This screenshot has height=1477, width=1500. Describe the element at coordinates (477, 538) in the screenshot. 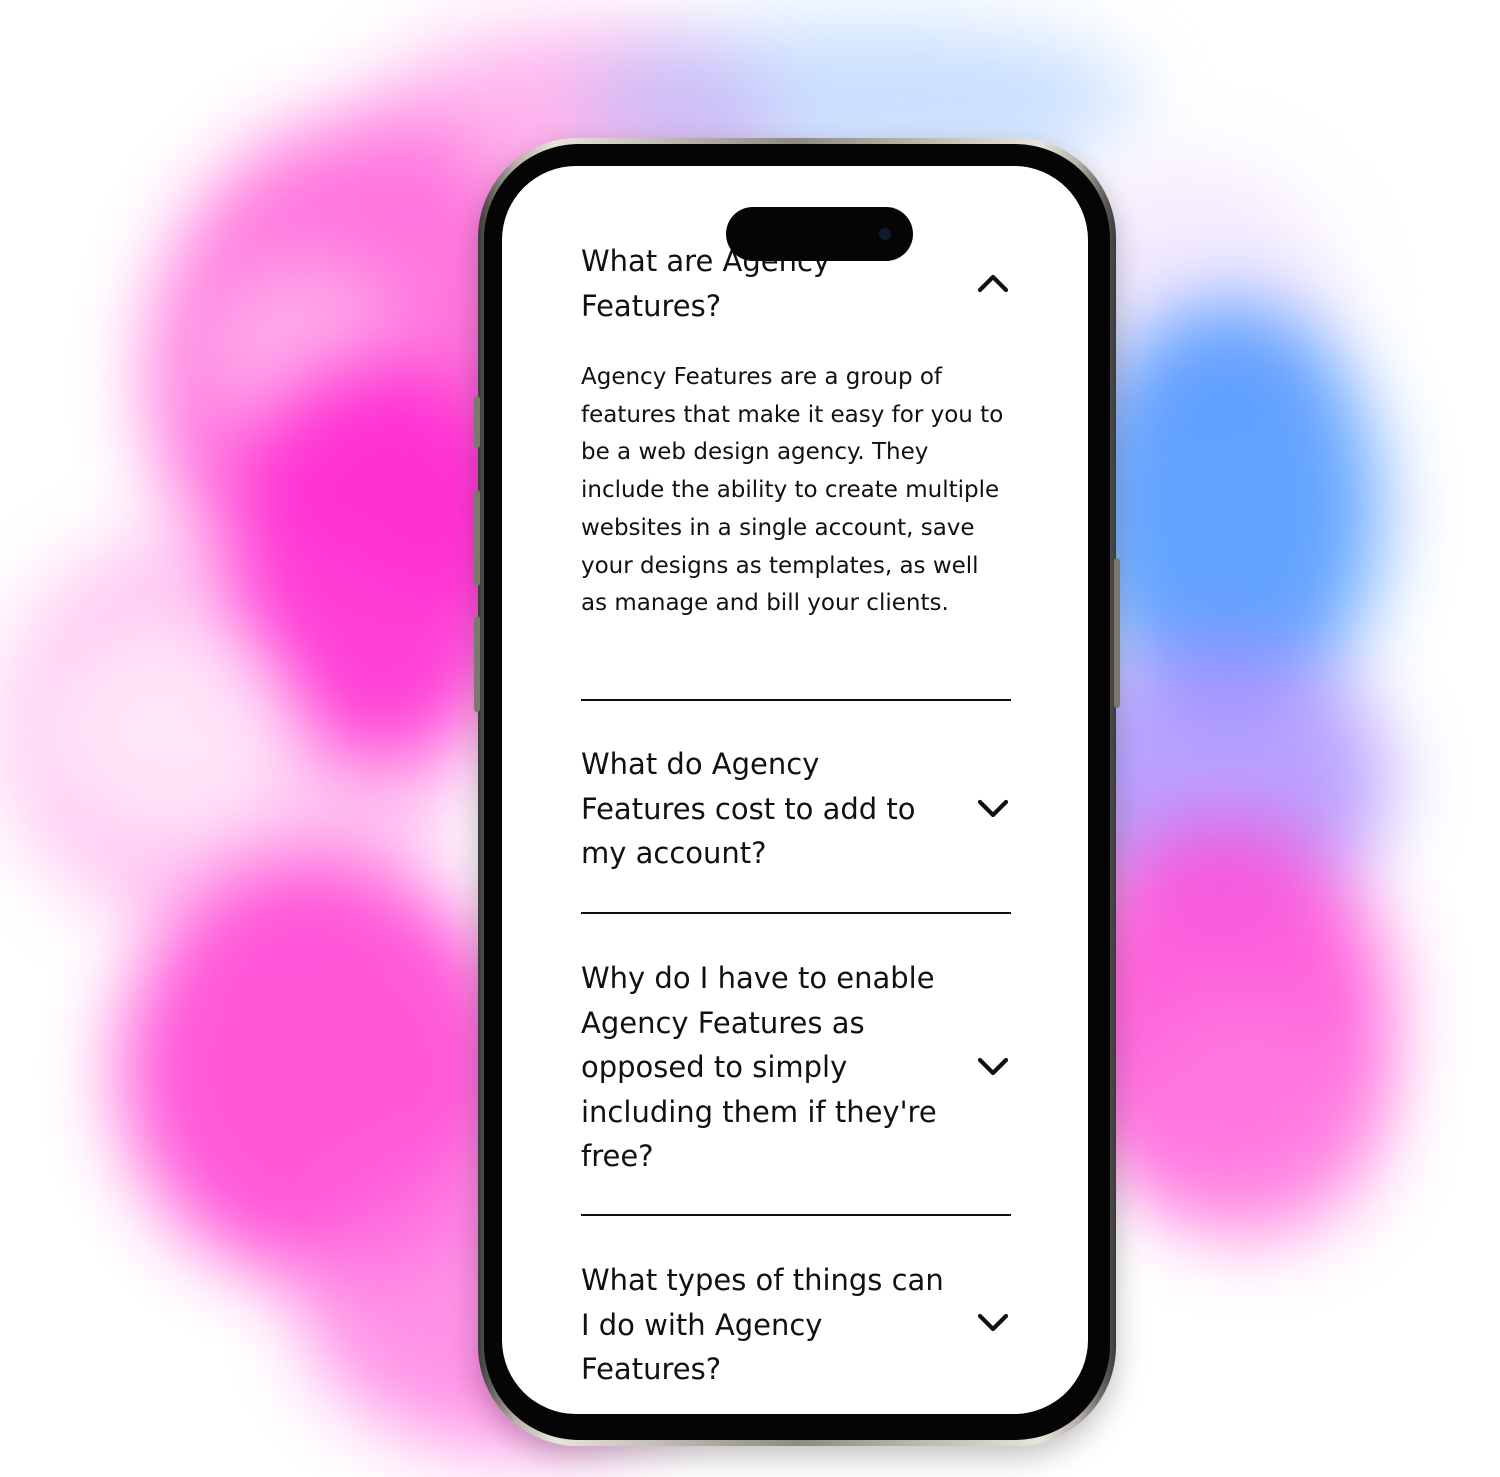

I see `volume-up-button` at that location.